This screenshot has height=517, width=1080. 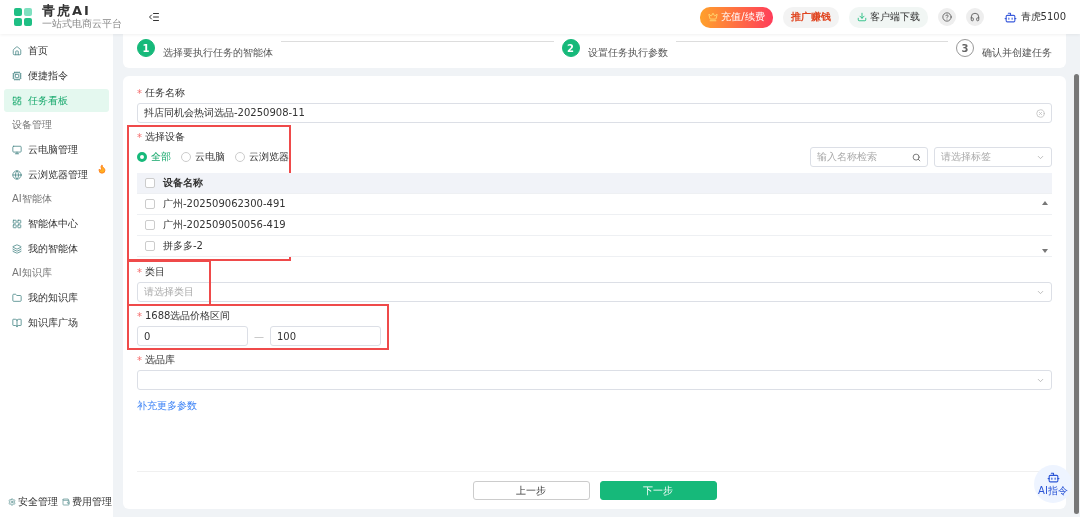 I want to click on field-label: 选择设备, so click(x=165, y=137).